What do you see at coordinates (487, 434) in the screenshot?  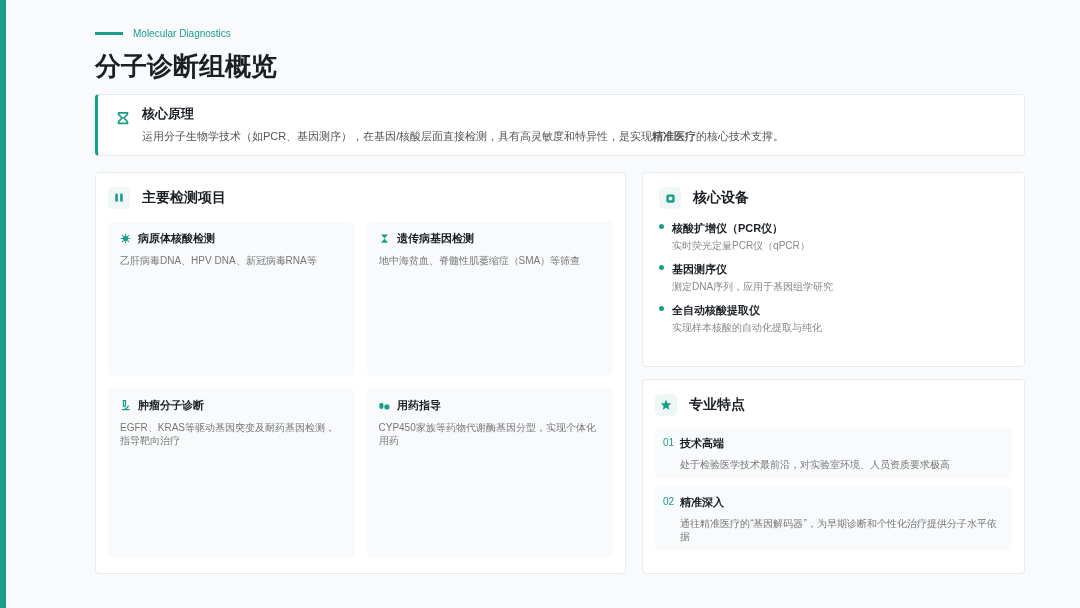 I see `test-description: CYP450家族等药物代谢酶基因分型，实现个体化用药` at bounding box center [487, 434].